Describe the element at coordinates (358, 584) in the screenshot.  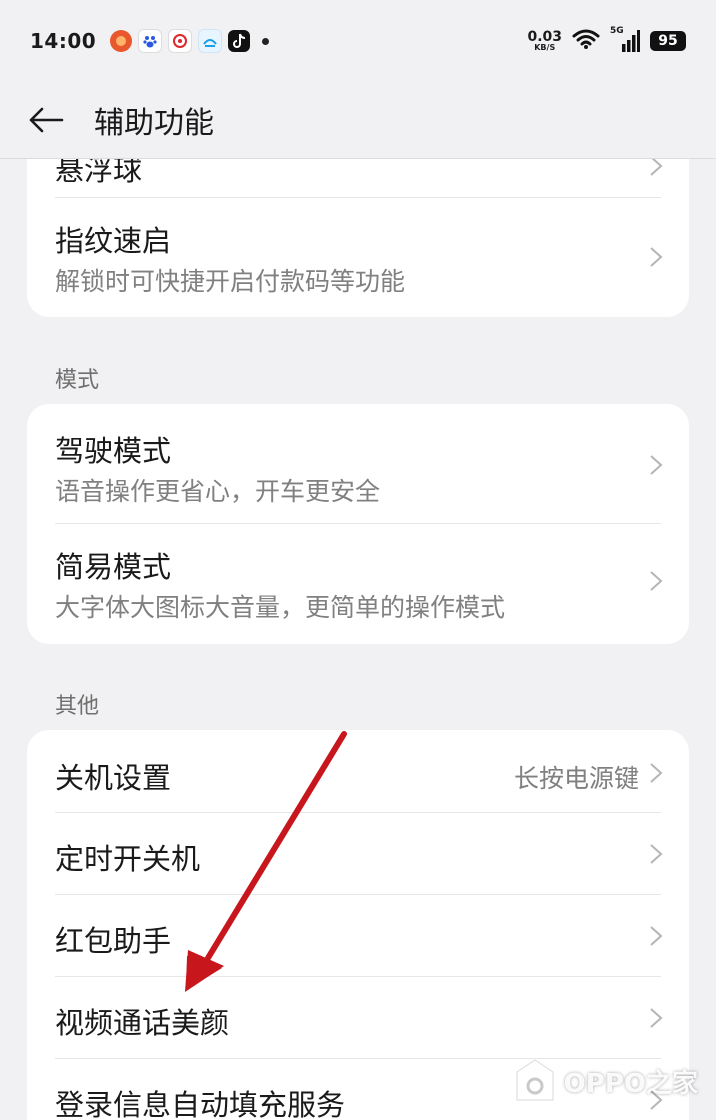
I see `list-item-simple-mode: 简易模式 大字体大图标大音量，更简单的操作模式` at that location.